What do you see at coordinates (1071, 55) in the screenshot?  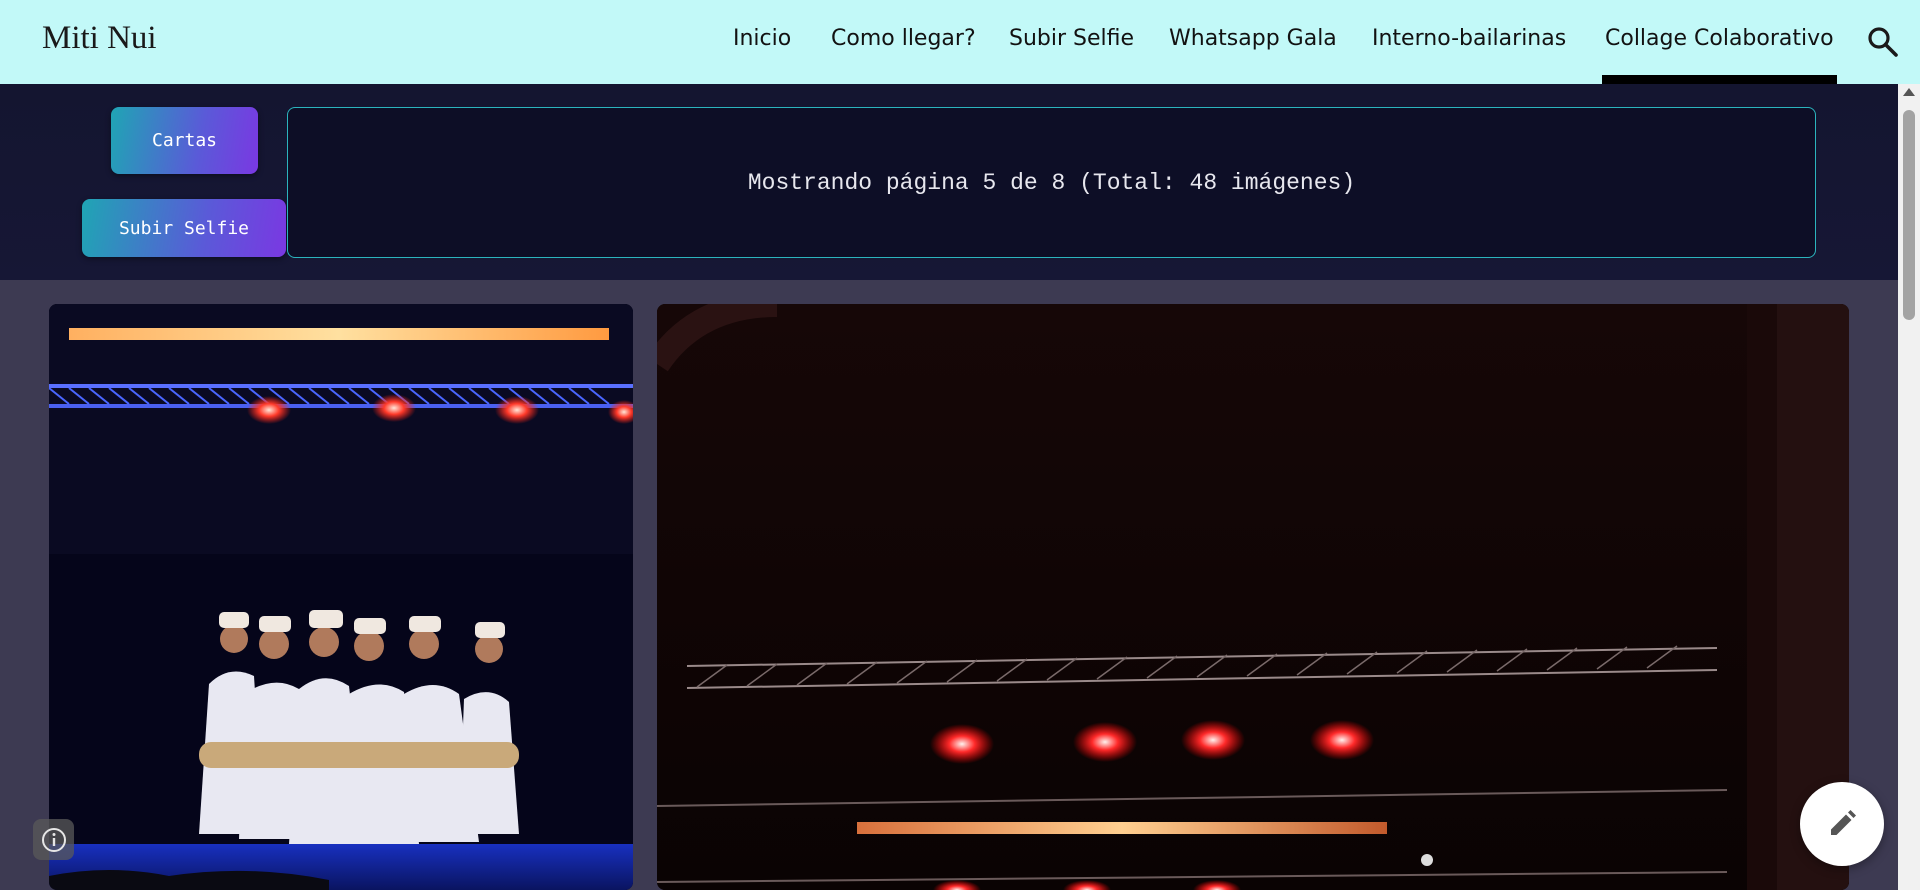 I see `nav-subir-selfie: Subir Selfie` at bounding box center [1071, 55].